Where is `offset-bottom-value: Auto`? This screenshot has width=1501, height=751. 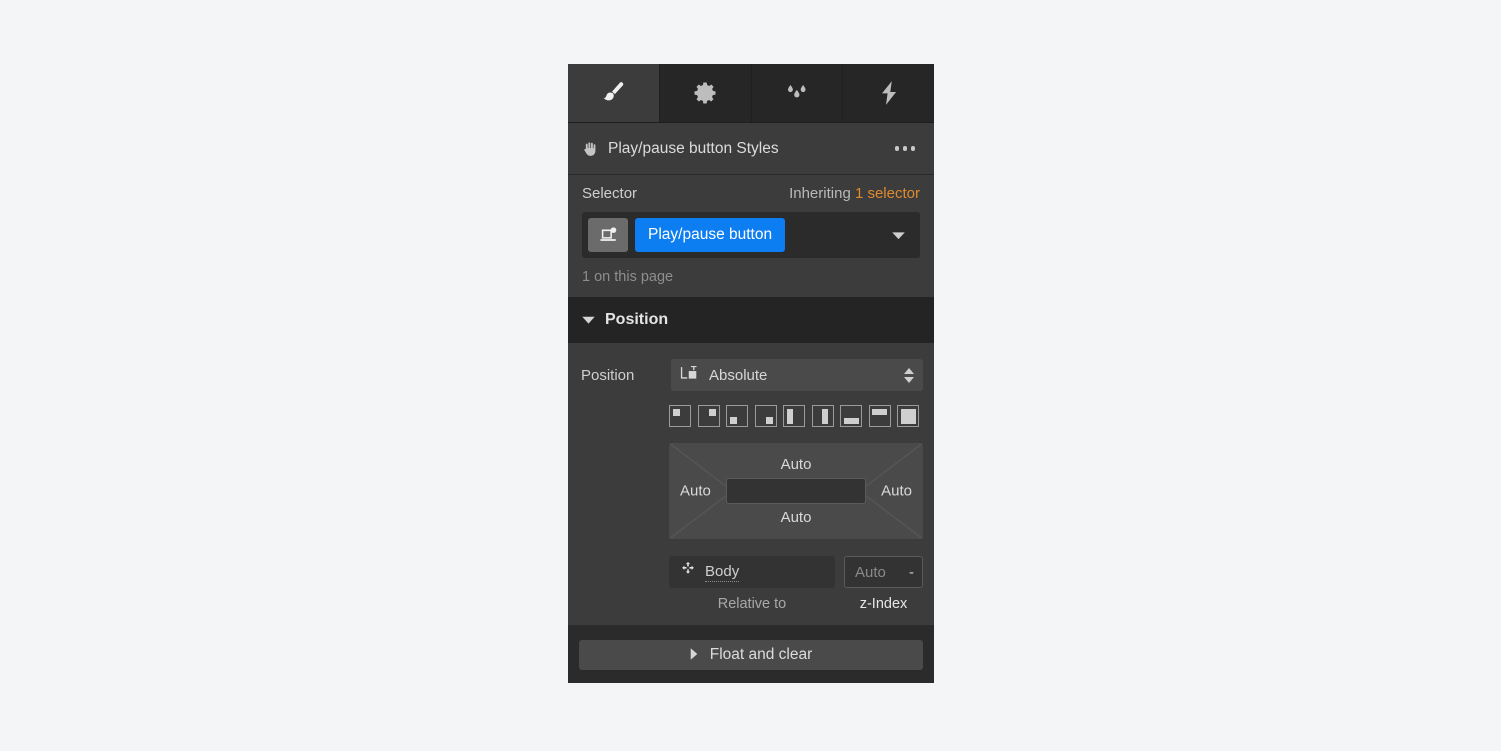
offset-bottom-value: Auto is located at coordinates (796, 517).